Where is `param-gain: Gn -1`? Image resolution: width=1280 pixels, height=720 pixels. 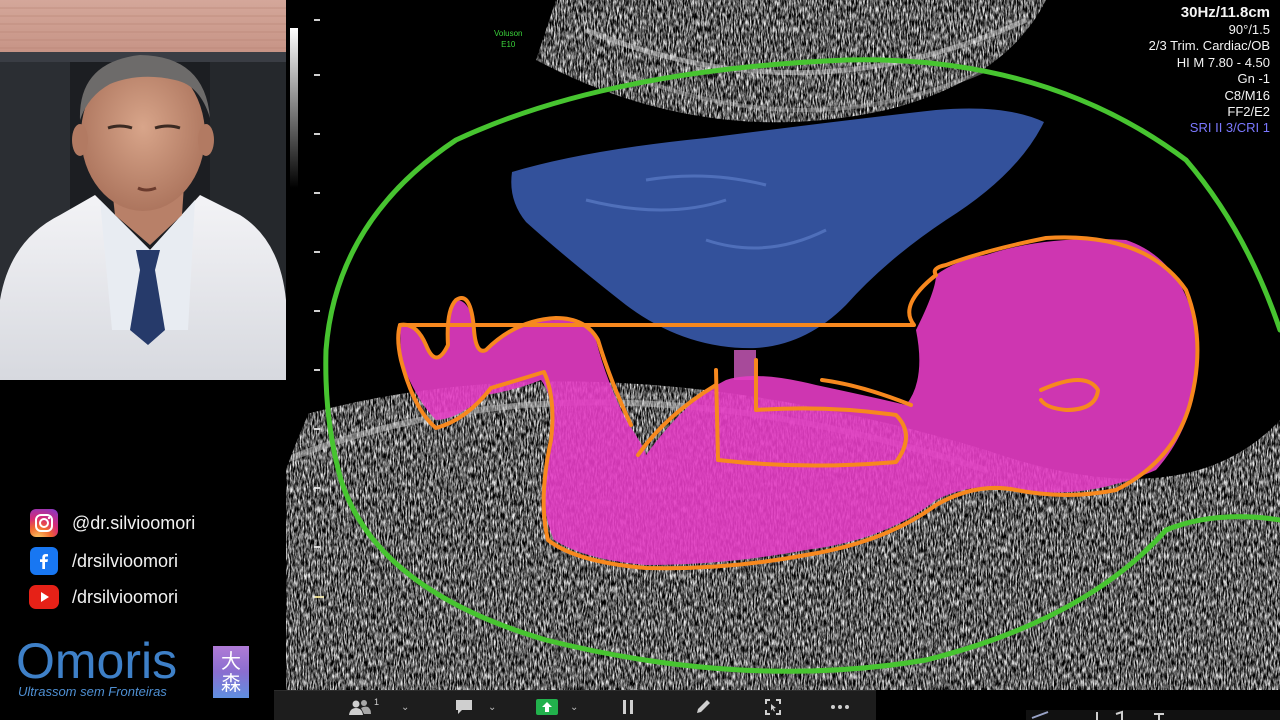
param-gain: Gn -1 is located at coordinates (1253, 79).